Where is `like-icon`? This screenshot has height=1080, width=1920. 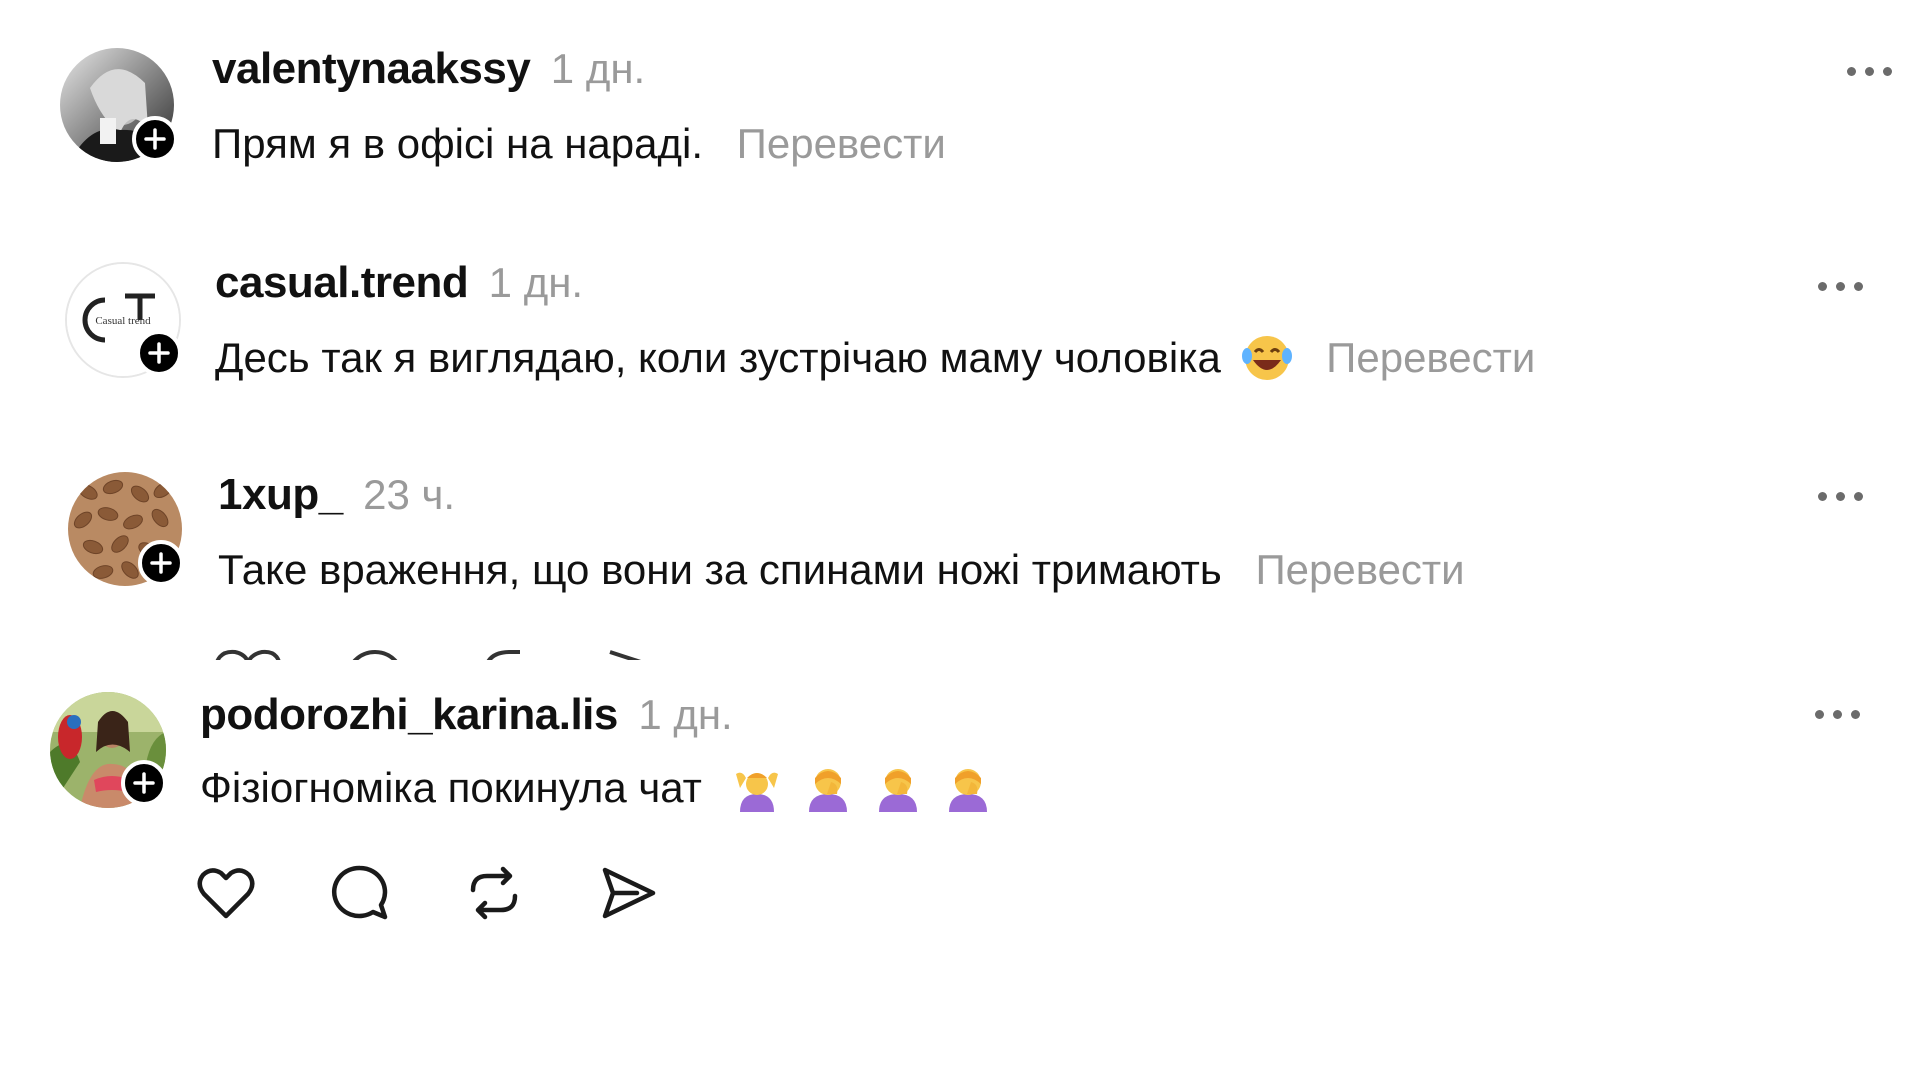 like-icon is located at coordinates (226, 893).